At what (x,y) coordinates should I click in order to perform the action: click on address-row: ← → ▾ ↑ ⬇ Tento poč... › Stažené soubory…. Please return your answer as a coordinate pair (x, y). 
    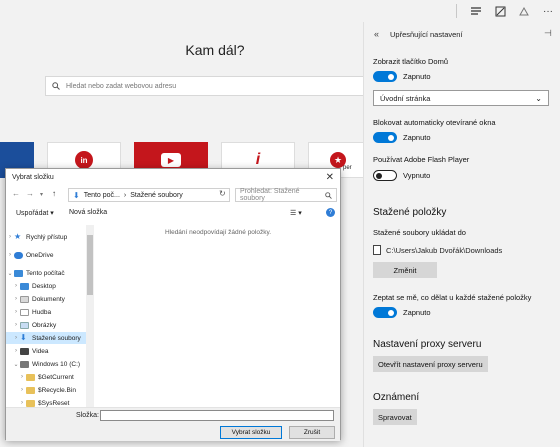
    Looking at the image, I should click on (173, 195).